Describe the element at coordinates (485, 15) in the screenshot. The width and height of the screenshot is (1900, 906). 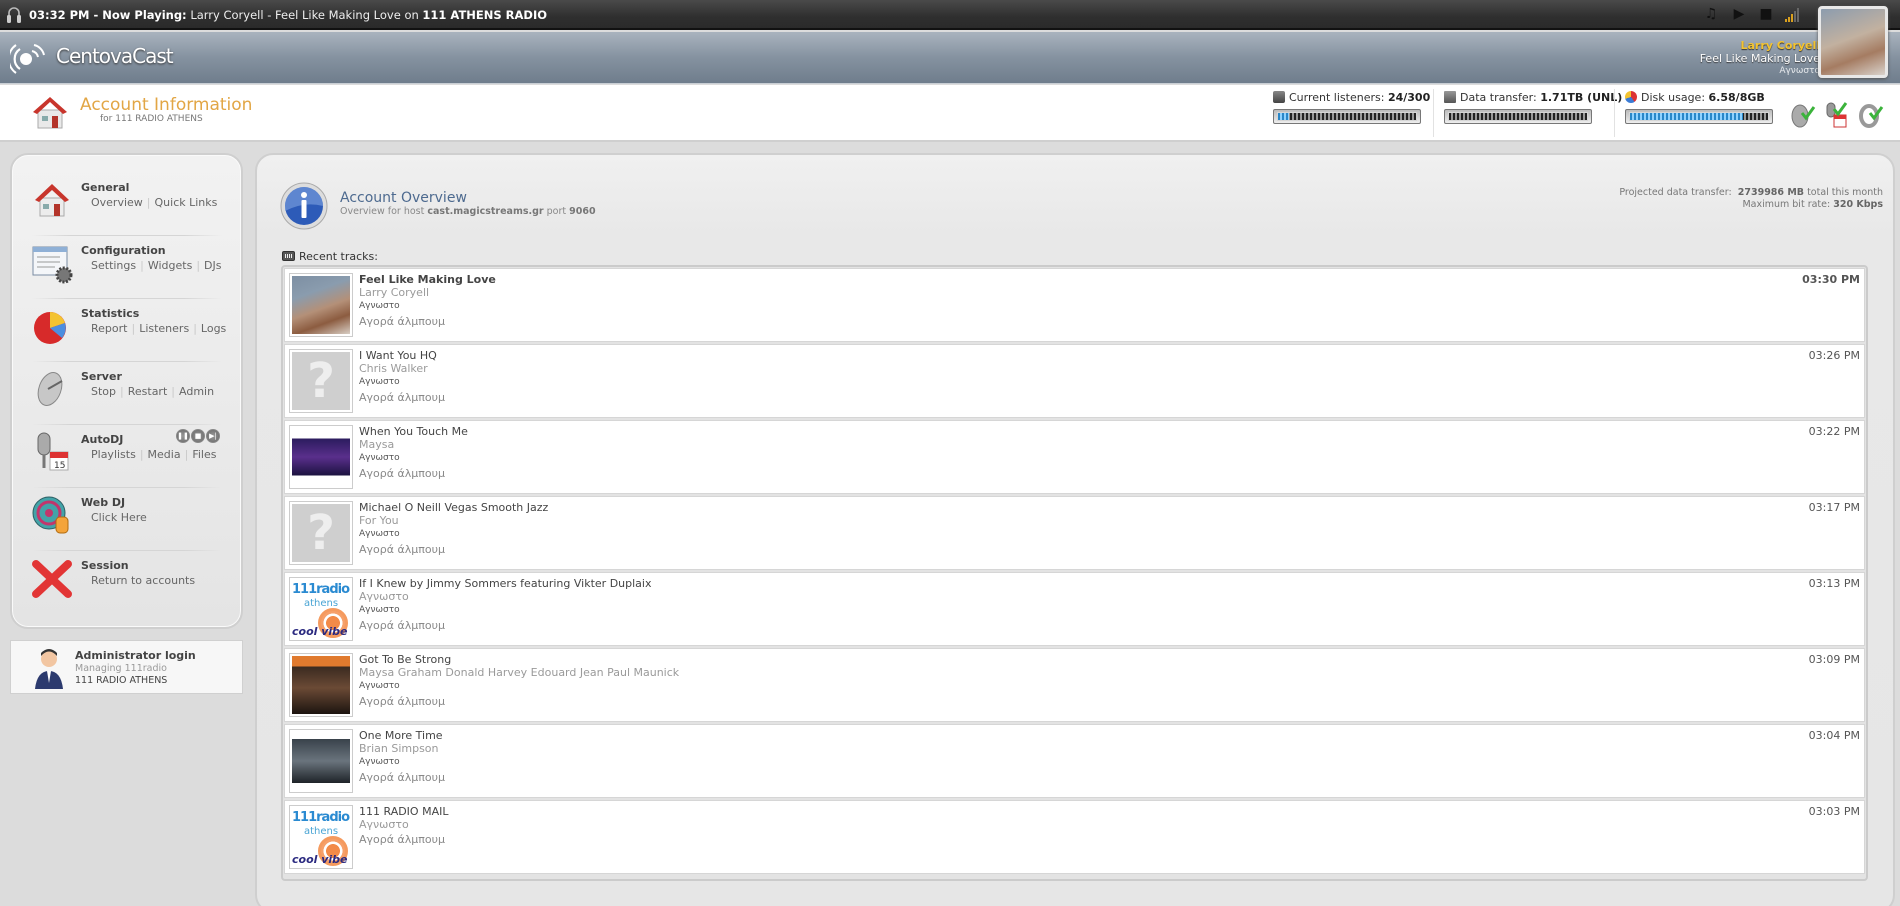
I see `station-name: 111 ATHENS RADIO` at that location.